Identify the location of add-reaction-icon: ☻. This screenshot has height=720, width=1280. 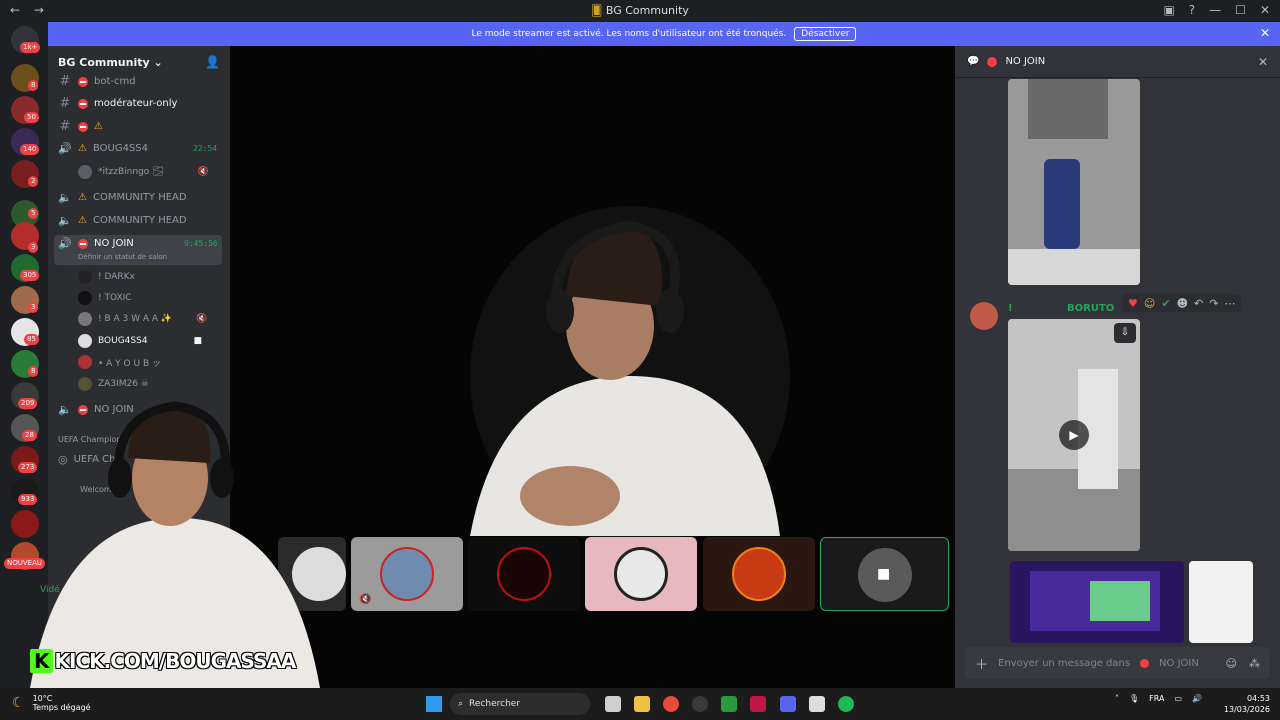
(1182, 303).